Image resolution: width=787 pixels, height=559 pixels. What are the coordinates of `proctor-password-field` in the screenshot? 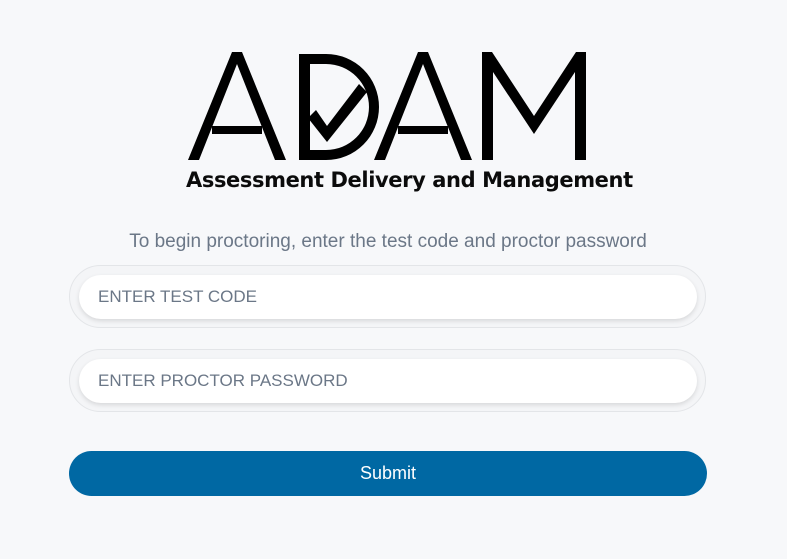 It's located at (387, 380).